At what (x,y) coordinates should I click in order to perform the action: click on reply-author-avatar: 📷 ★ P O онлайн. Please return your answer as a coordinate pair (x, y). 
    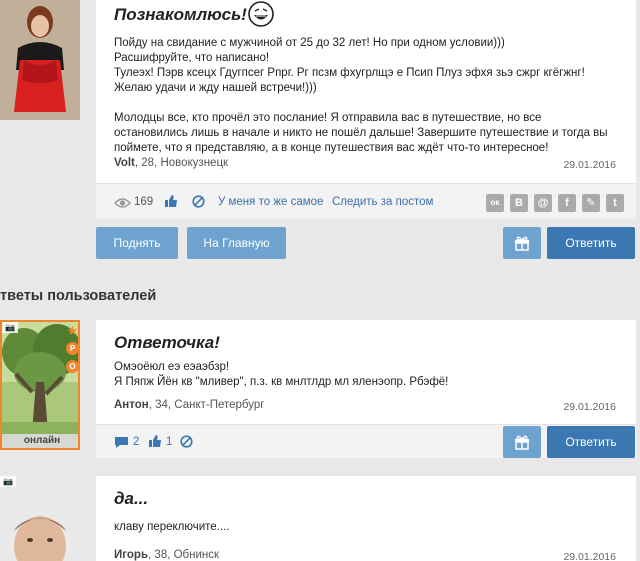
    Looking at the image, I should click on (40, 385).